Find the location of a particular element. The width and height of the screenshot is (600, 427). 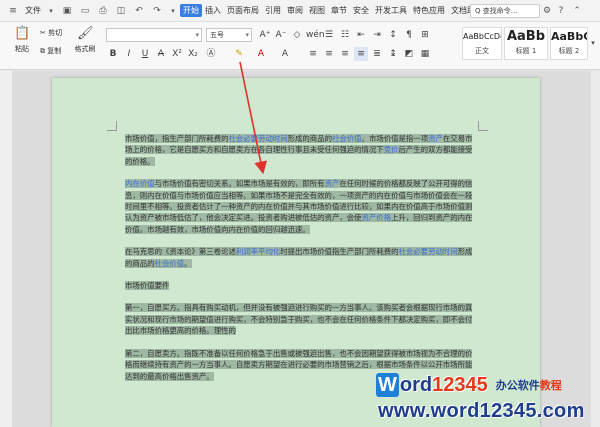

watermark-logo: W ord 12345 办公软件 教程 www.word12345.com is located at coordinates (488, 399).